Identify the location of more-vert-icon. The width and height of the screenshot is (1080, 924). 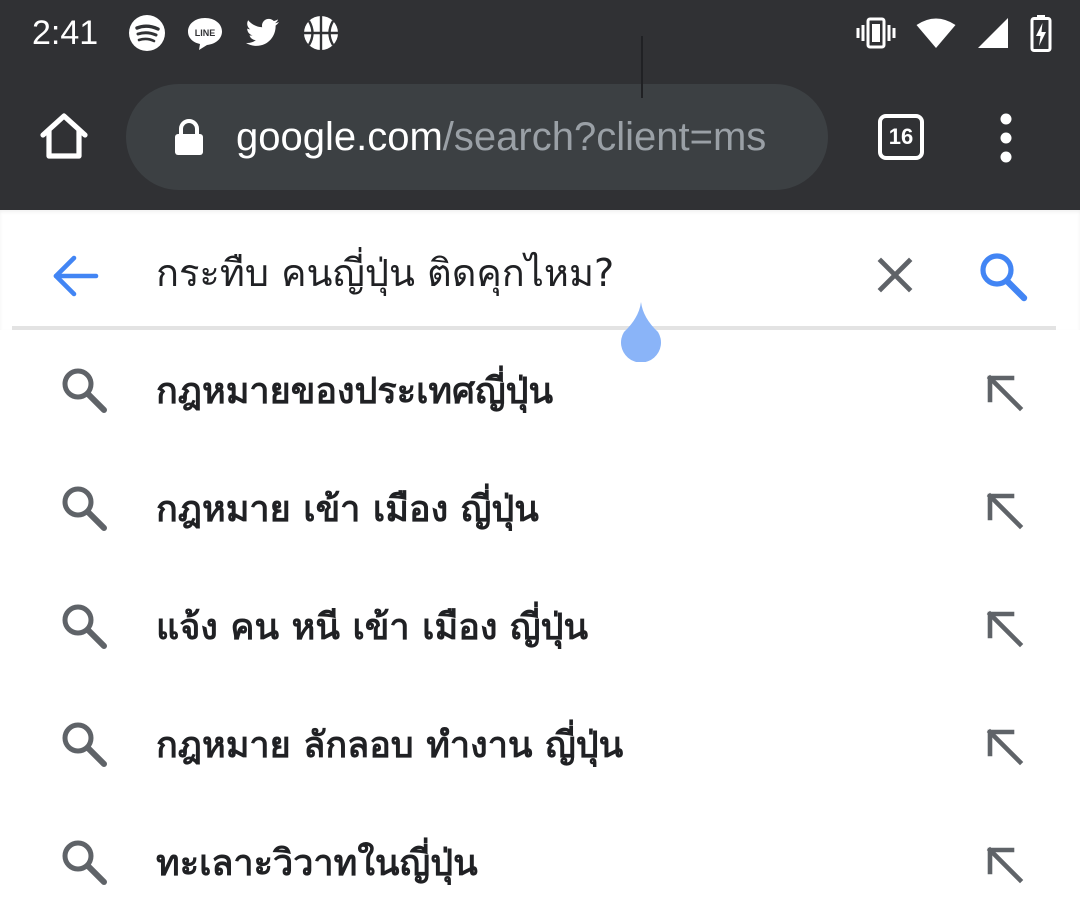
(1006, 138).